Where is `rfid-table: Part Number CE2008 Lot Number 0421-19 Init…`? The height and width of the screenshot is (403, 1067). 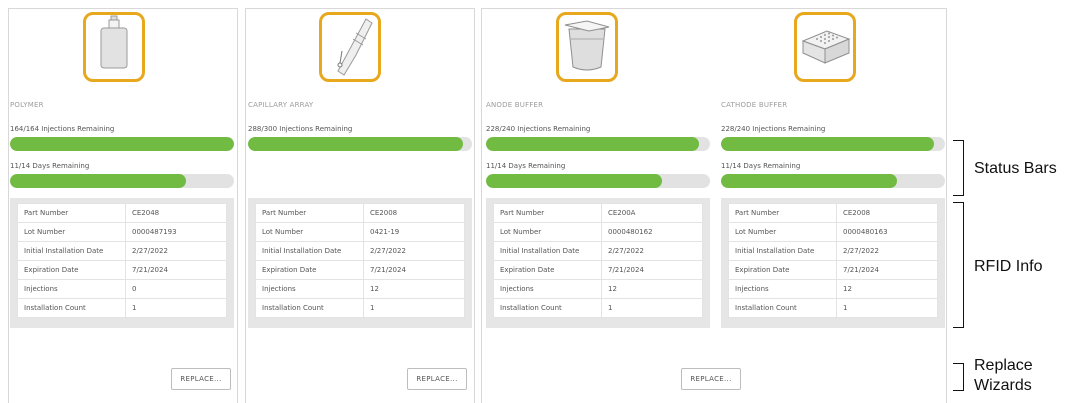
rfid-table: Part Number CE2008 Lot Number 0421-19 Init… is located at coordinates (360, 260).